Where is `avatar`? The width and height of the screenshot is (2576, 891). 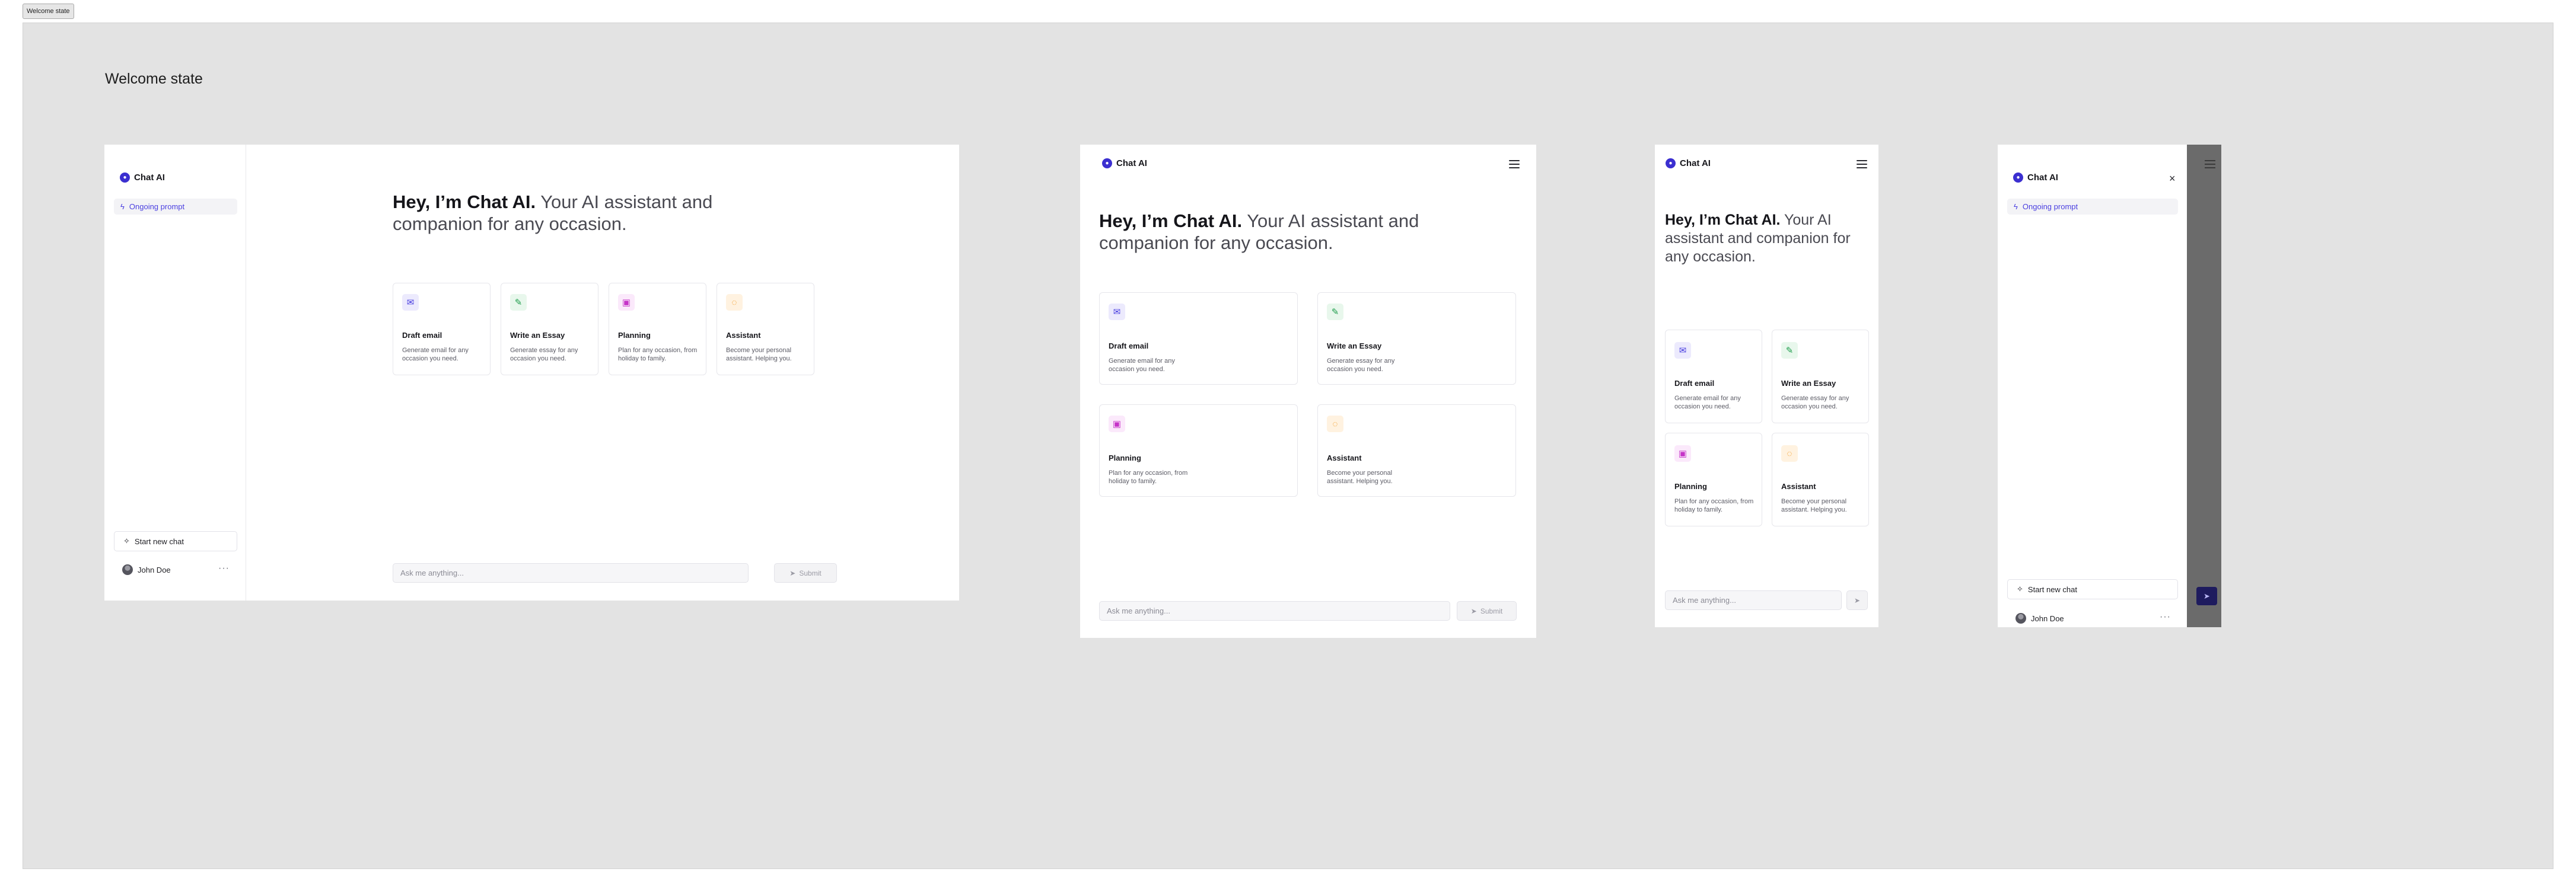
avatar is located at coordinates (2020, 619).